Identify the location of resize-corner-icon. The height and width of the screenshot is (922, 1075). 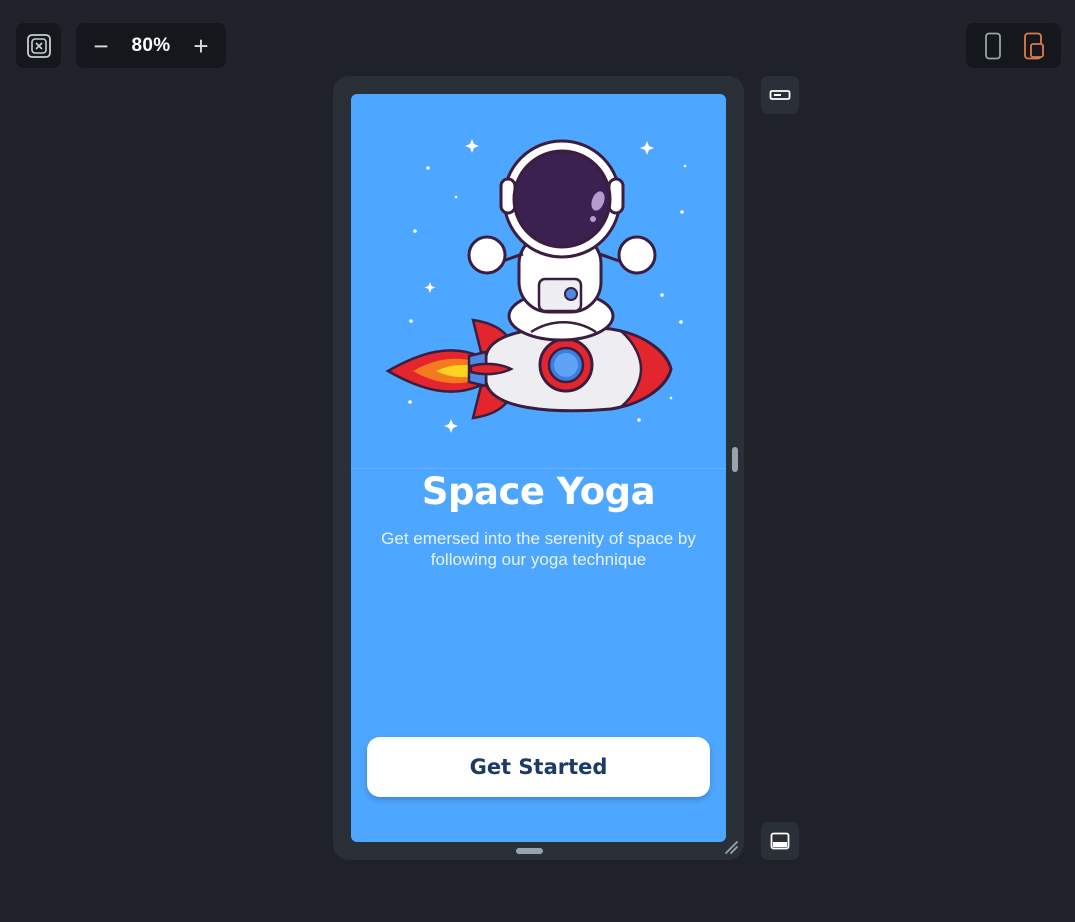
(731, 847).